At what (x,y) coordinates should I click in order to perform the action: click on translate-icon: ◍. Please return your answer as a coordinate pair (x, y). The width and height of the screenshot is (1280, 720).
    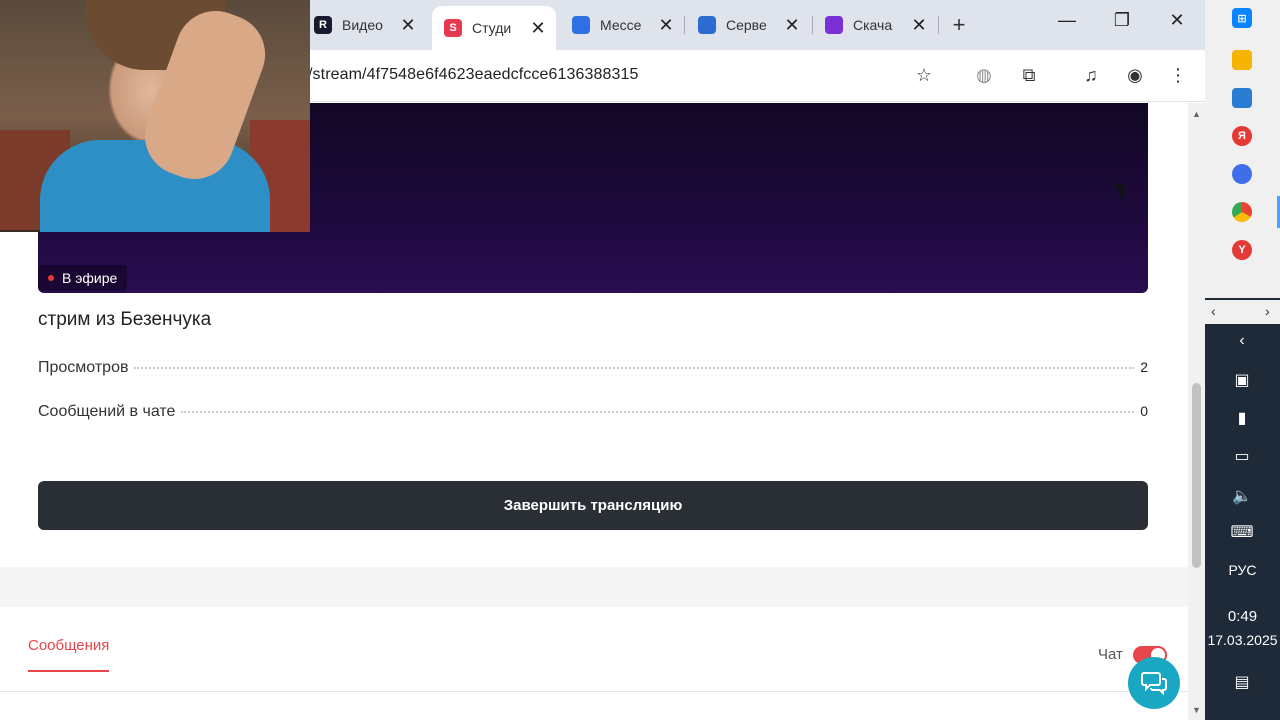
    Looking at the image, I should click on (984, 75).